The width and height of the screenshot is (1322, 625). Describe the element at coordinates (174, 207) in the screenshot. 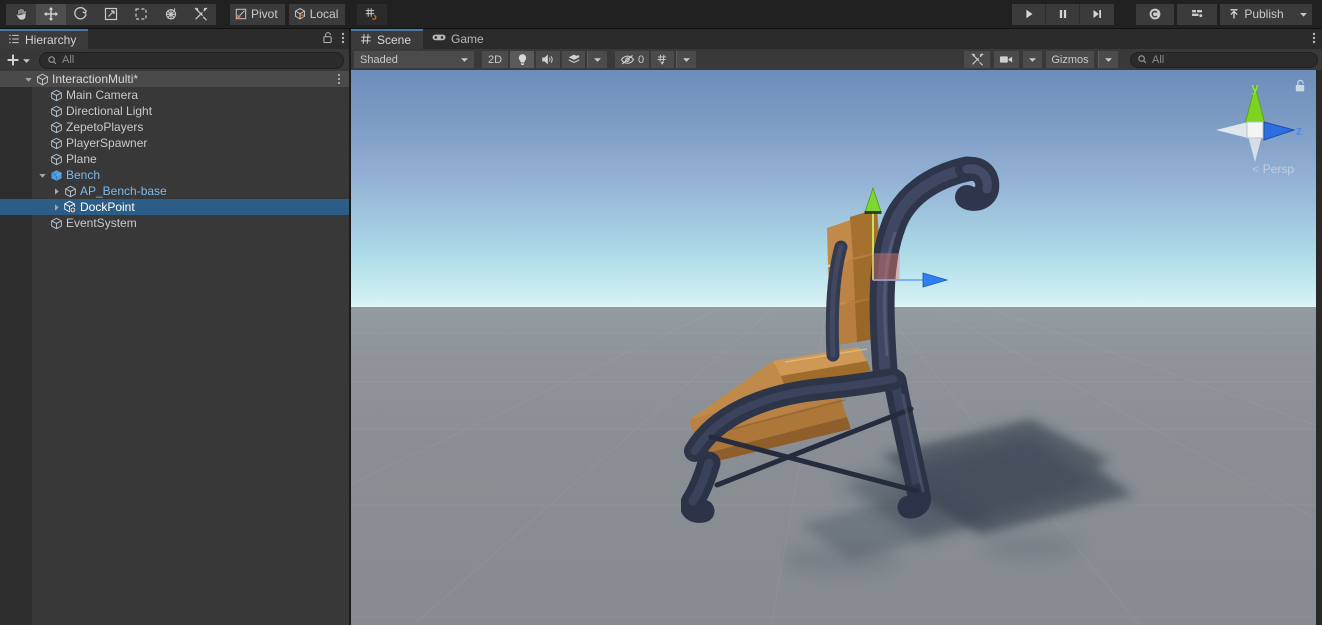

I see `hierarchy-item-dockpoint: DockPoint` at that location.